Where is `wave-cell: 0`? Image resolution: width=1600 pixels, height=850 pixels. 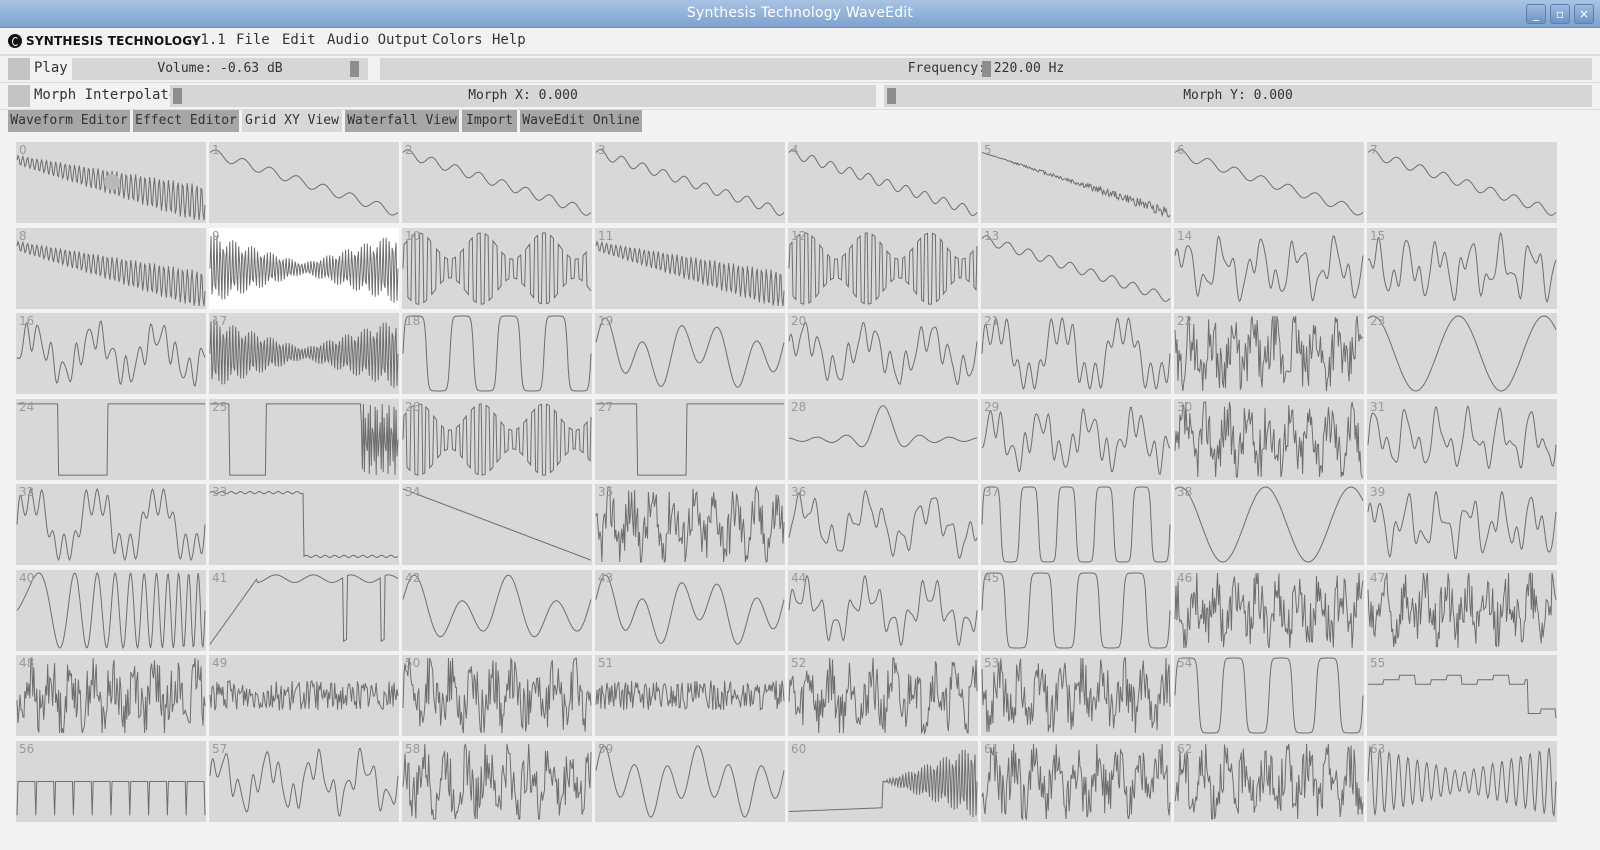
wave-cell: 0 is located at coordinates (111, 182).